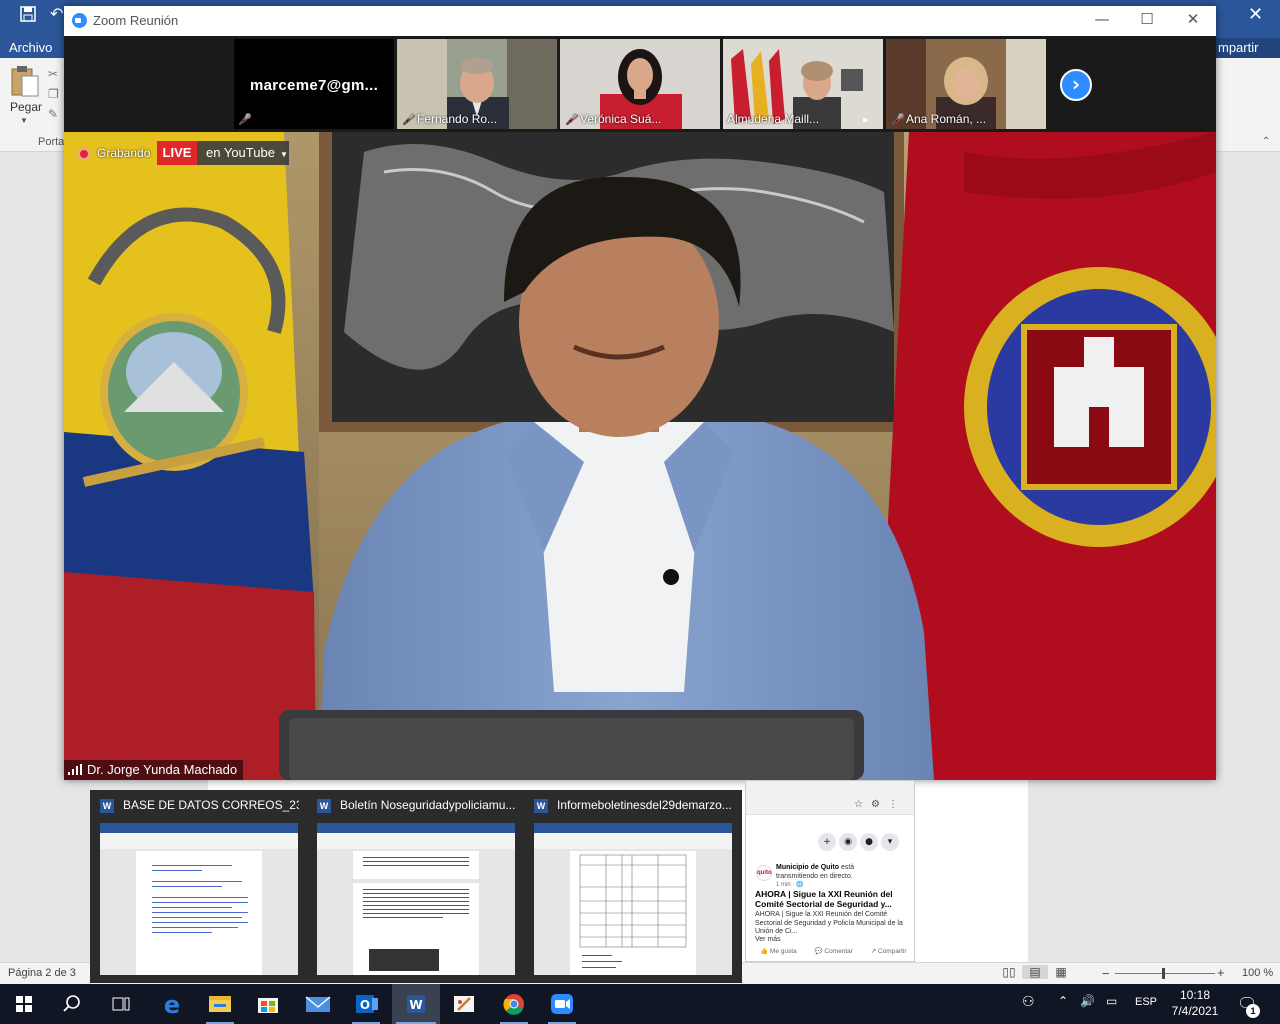  Describe the element at coordinates (29, 15) in the screenshot. I see `save-icon` at that location.